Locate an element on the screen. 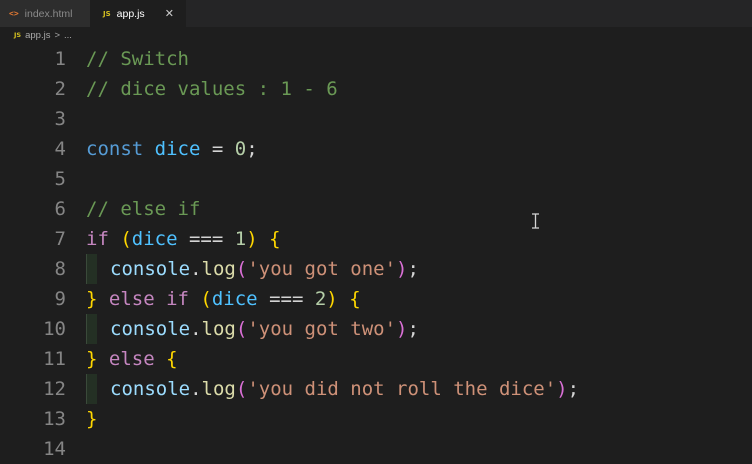  code-token: else is located at coordinates (132, 359).